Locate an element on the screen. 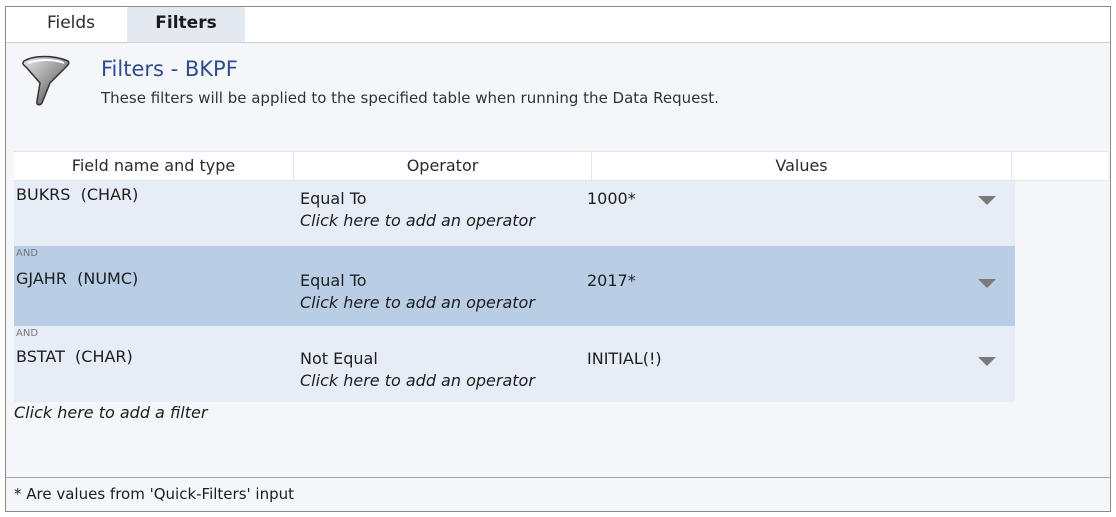  column-header-operator: Operator is located at coordinates (443, 166).